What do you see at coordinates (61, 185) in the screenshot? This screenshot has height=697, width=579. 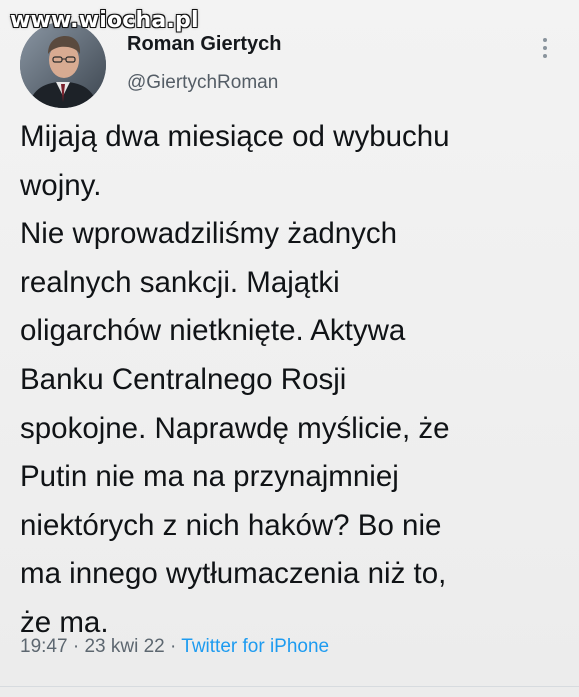 I see `tweet-line: wojny.` at bounding box center [61, 185].